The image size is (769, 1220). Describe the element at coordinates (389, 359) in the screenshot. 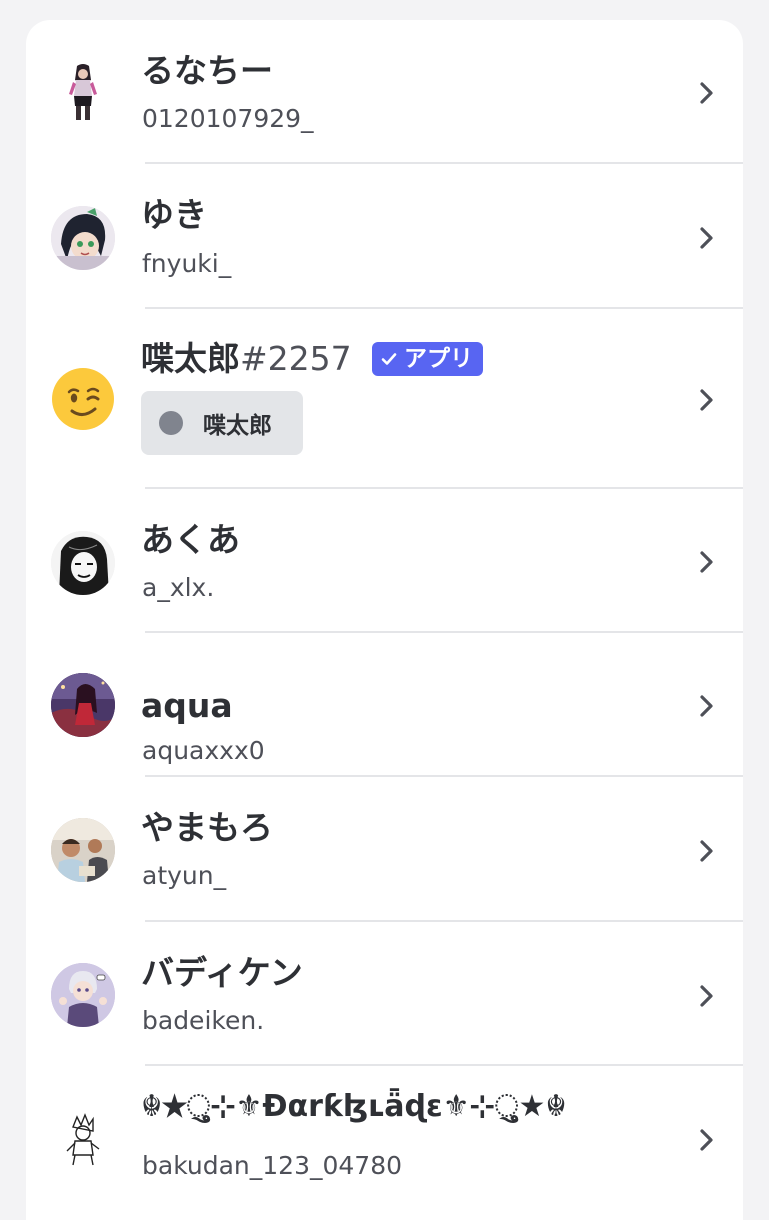

I see `check-icon` at that location.